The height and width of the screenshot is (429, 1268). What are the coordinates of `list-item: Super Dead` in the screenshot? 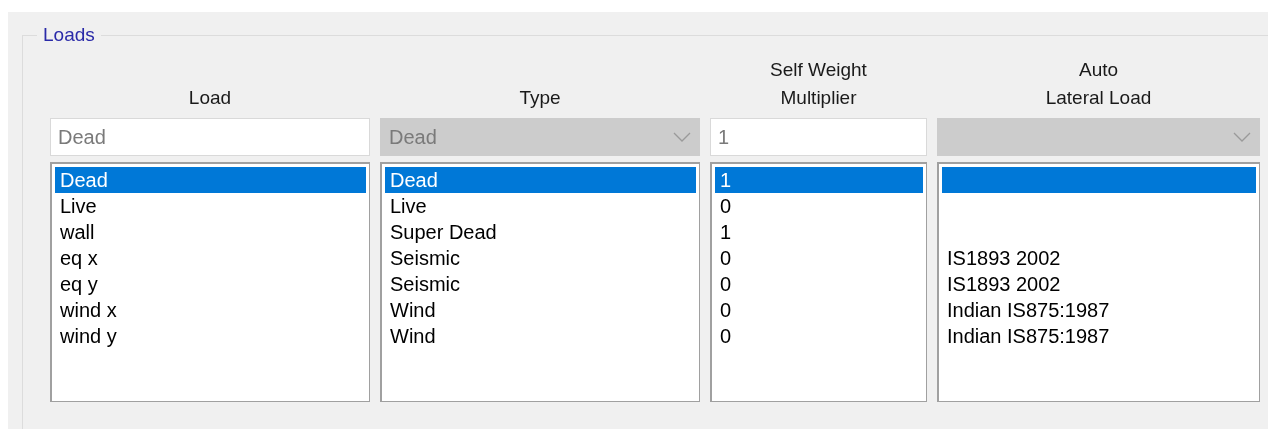 It's located at (540, 232).